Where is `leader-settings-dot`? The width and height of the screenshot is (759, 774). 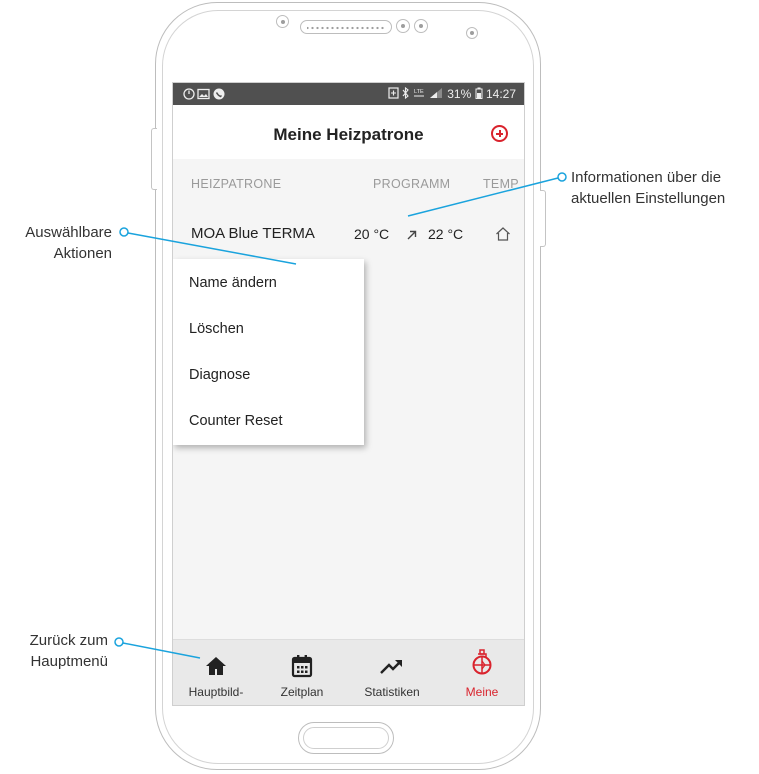 leader-settings-dot is located at coordinates (562, 177).